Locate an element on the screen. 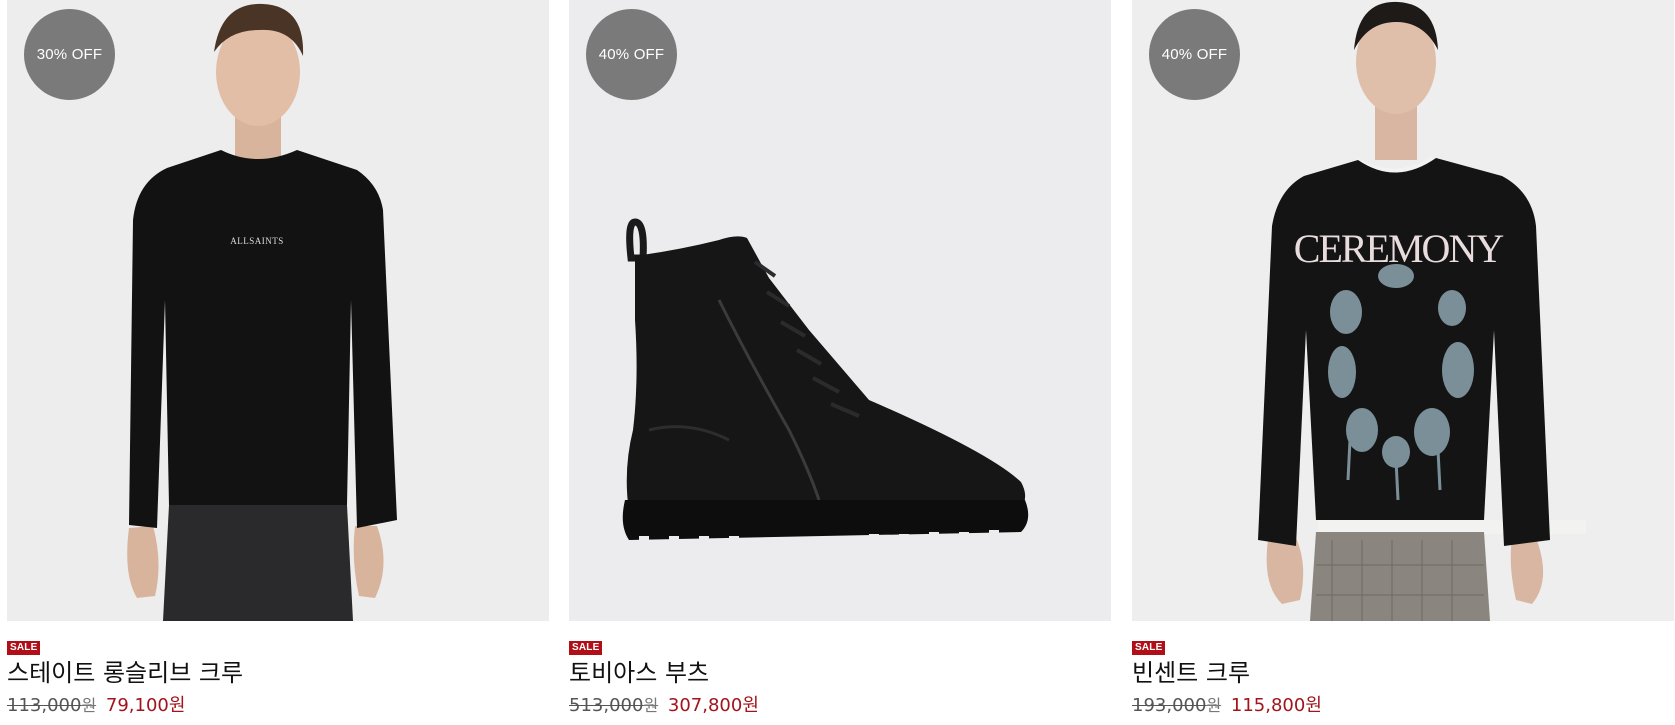  shirt-logo-text: ALLSAINTS is located at coordinates (257, 241).